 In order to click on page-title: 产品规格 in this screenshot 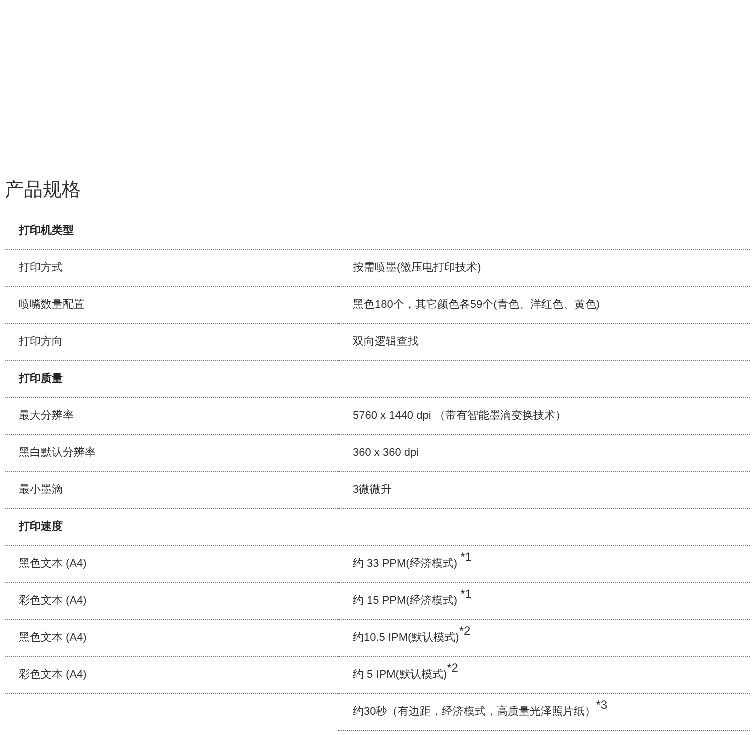, I will do `click(43, 191)`.